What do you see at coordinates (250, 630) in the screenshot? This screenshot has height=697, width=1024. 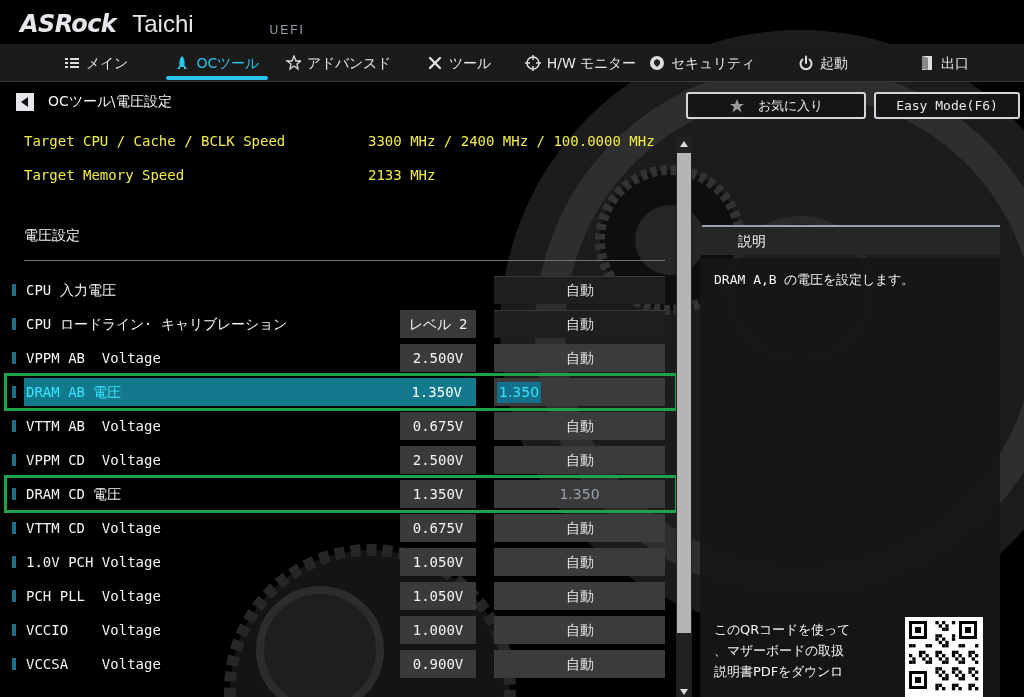 I see `setting-item: VCCIO Voltage 1.000V` at bounding box center [250, 630].